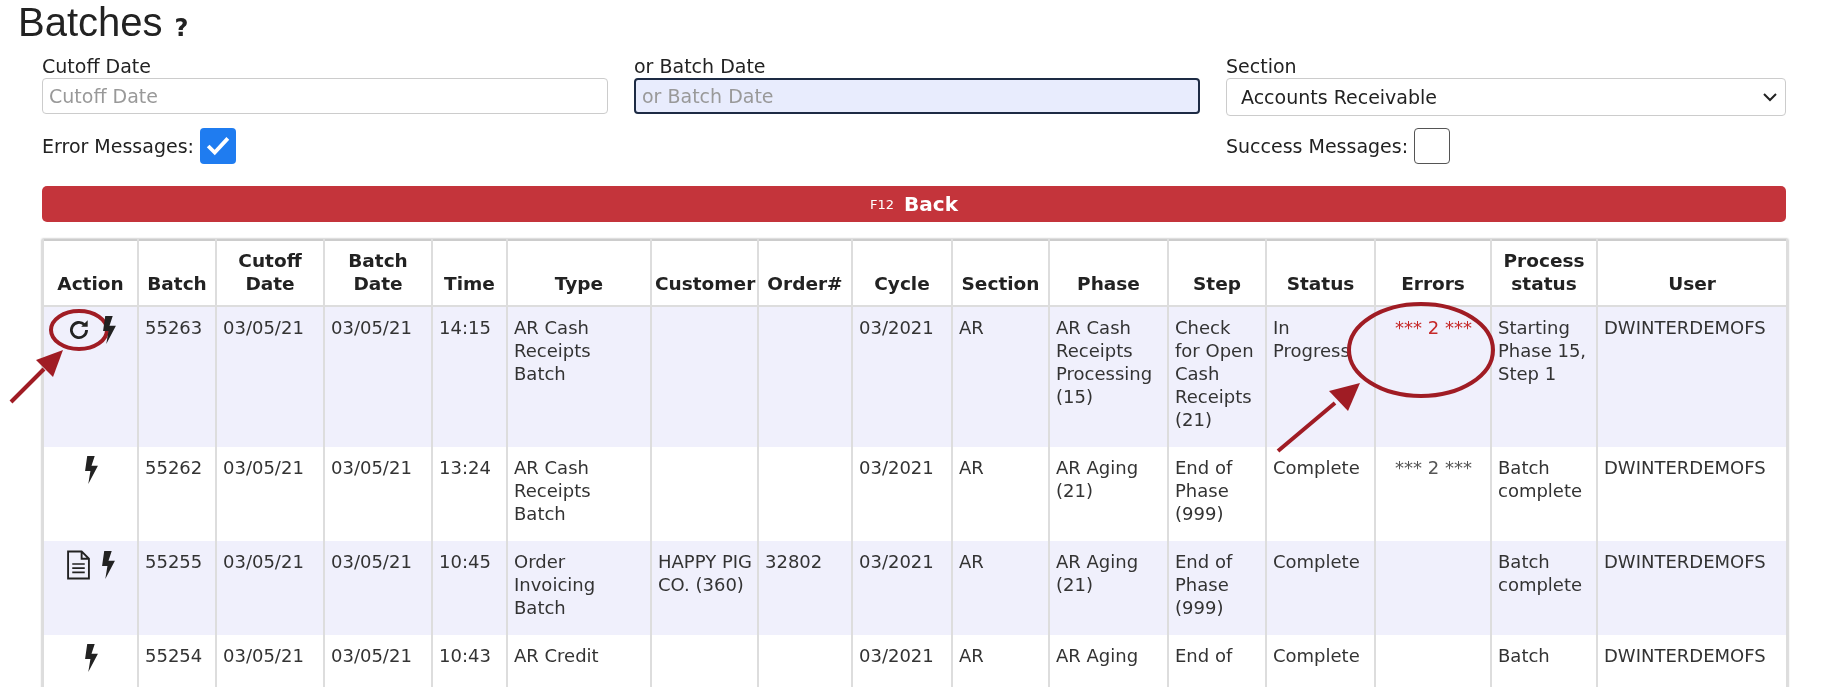 The image size is (1821, 687). I want to click on customer-cell: HAPPY PIG CO. (360), so click(705, 573).